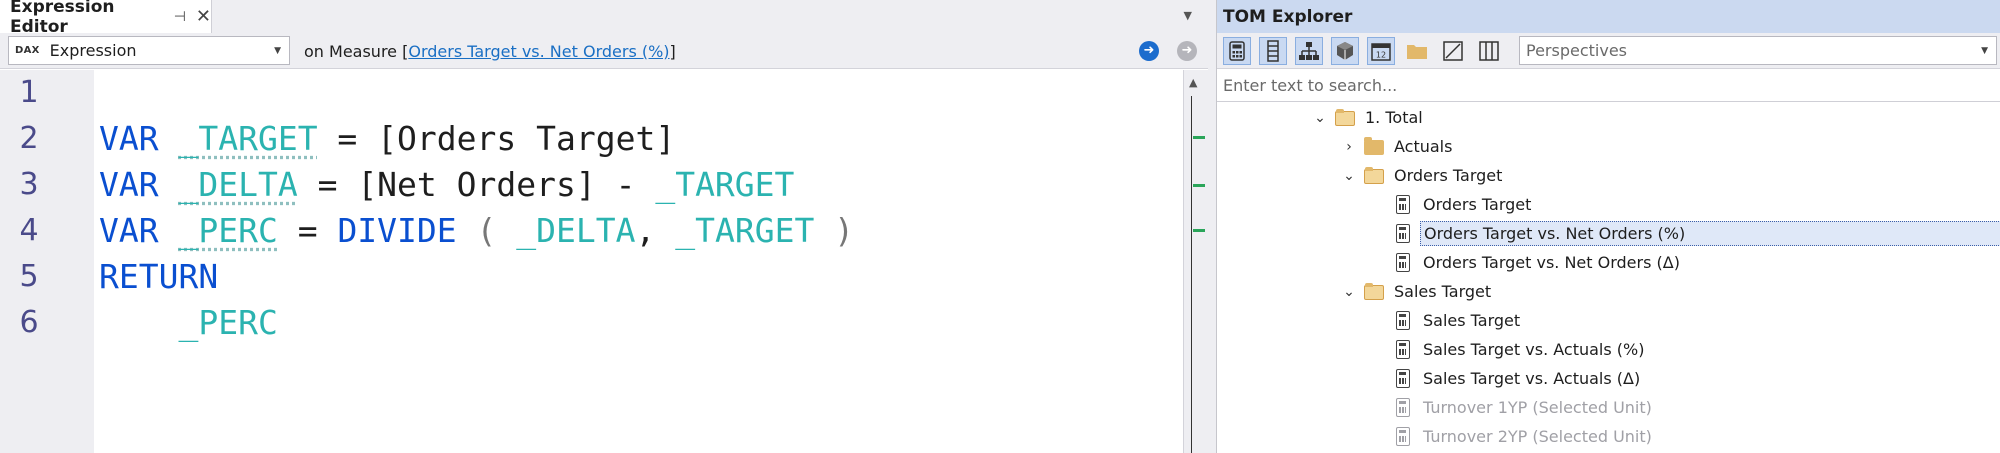  What do you see at coordinates (1532, 378) in the screenshot?
I see `tree-item-label: Sales Target vs. Actuals (Δ)` at bounding box center [1532, 378].